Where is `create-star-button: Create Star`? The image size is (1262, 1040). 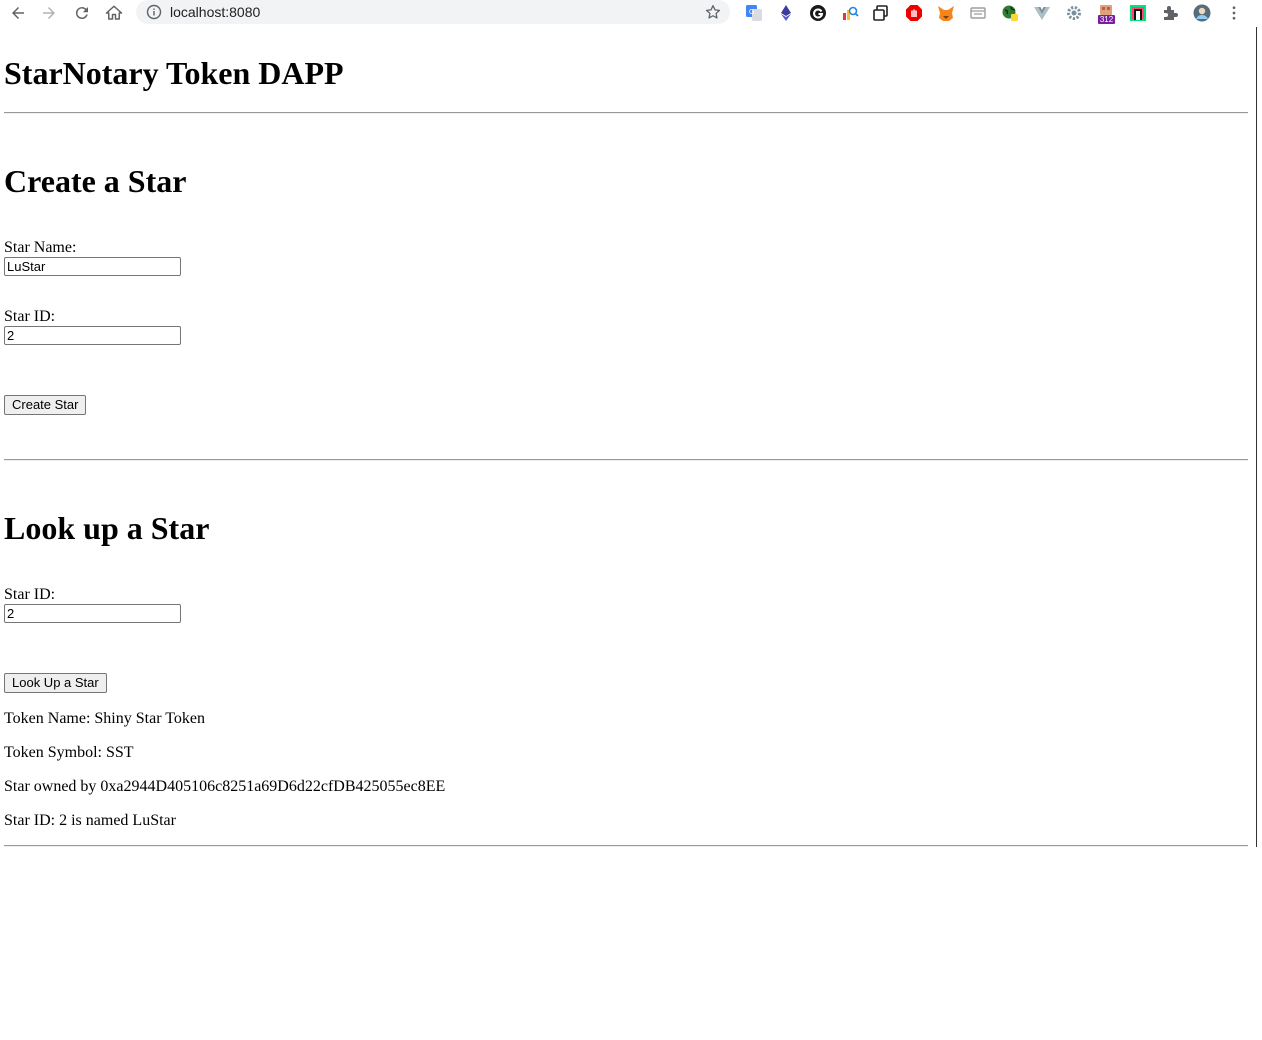
create-star-button: Create Star is located at coordinates (45, 405).